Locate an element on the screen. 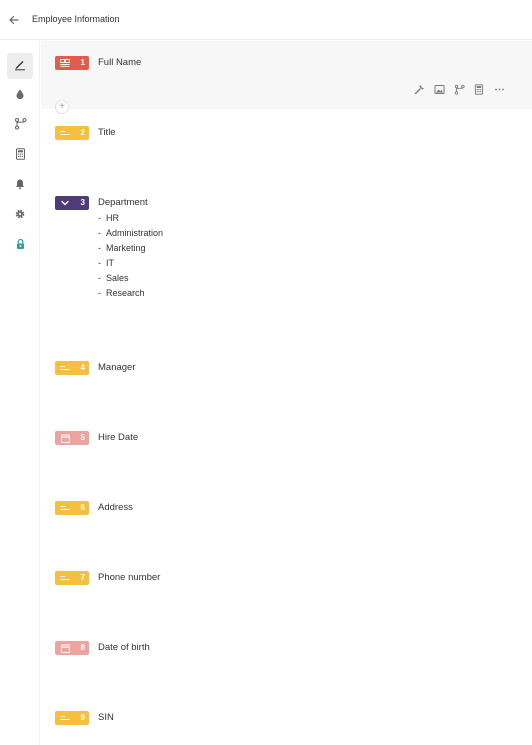 The image size is (532, 745). field-label: Department is located at coordinates (123, 202).